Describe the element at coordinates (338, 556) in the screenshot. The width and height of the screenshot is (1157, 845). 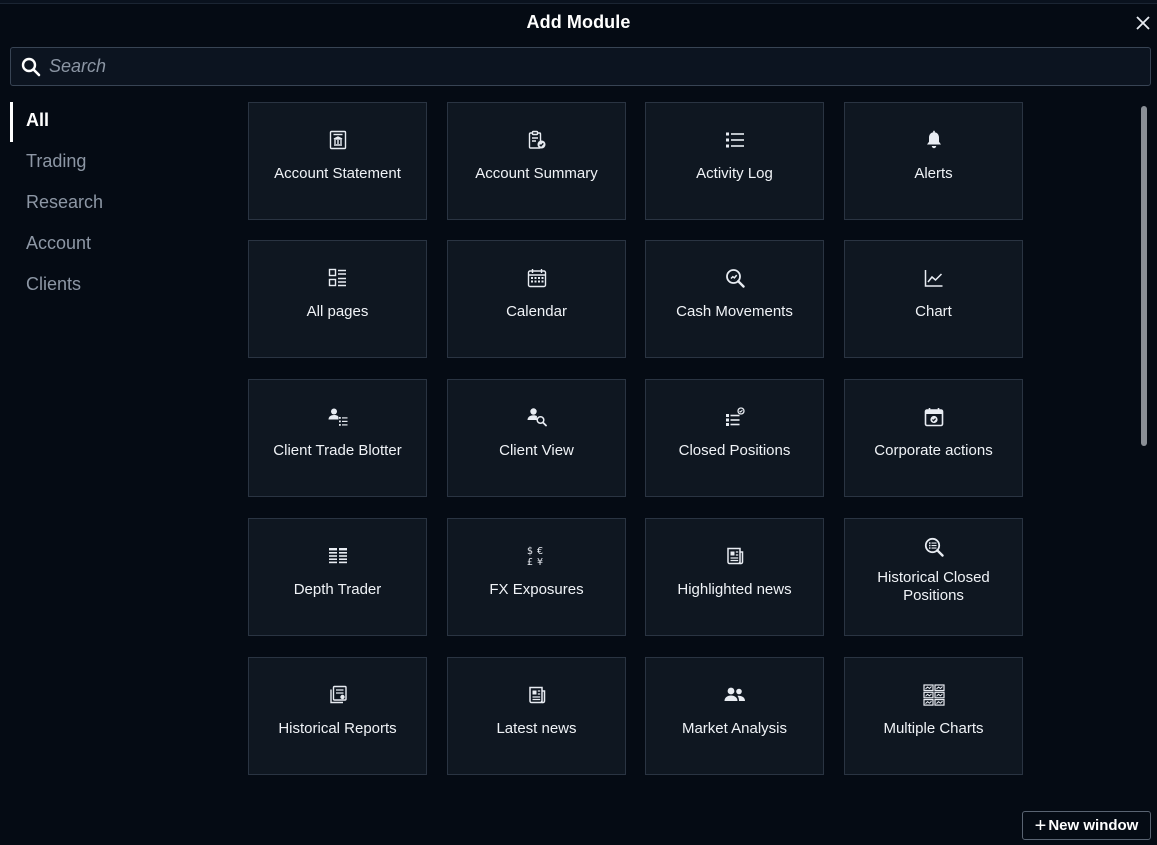
I see `depth-table-icon` at that location.